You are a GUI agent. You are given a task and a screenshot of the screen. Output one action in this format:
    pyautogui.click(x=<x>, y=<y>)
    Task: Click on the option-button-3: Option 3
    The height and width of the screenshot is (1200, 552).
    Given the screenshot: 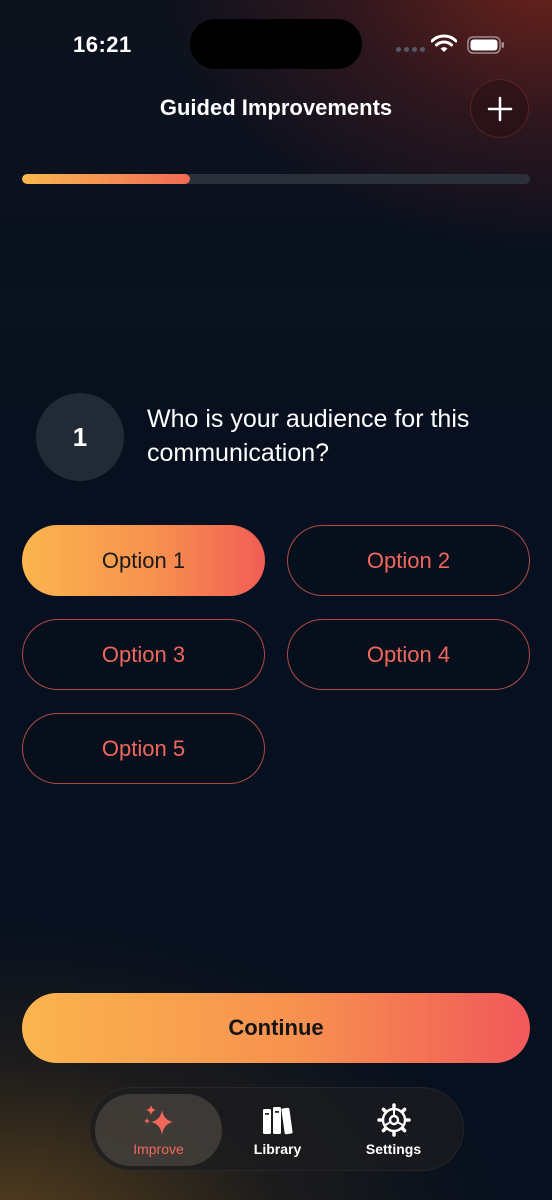 What is the action you would take?
    pyautogui.click(x=143, y=654)
    